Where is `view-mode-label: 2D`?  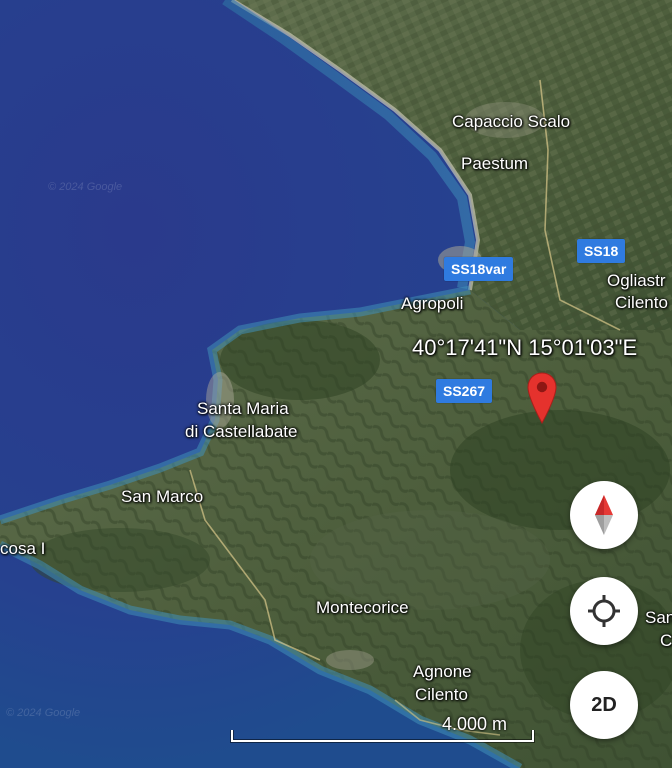 view-mode-label: 2D is located at coordinates (604, 704).